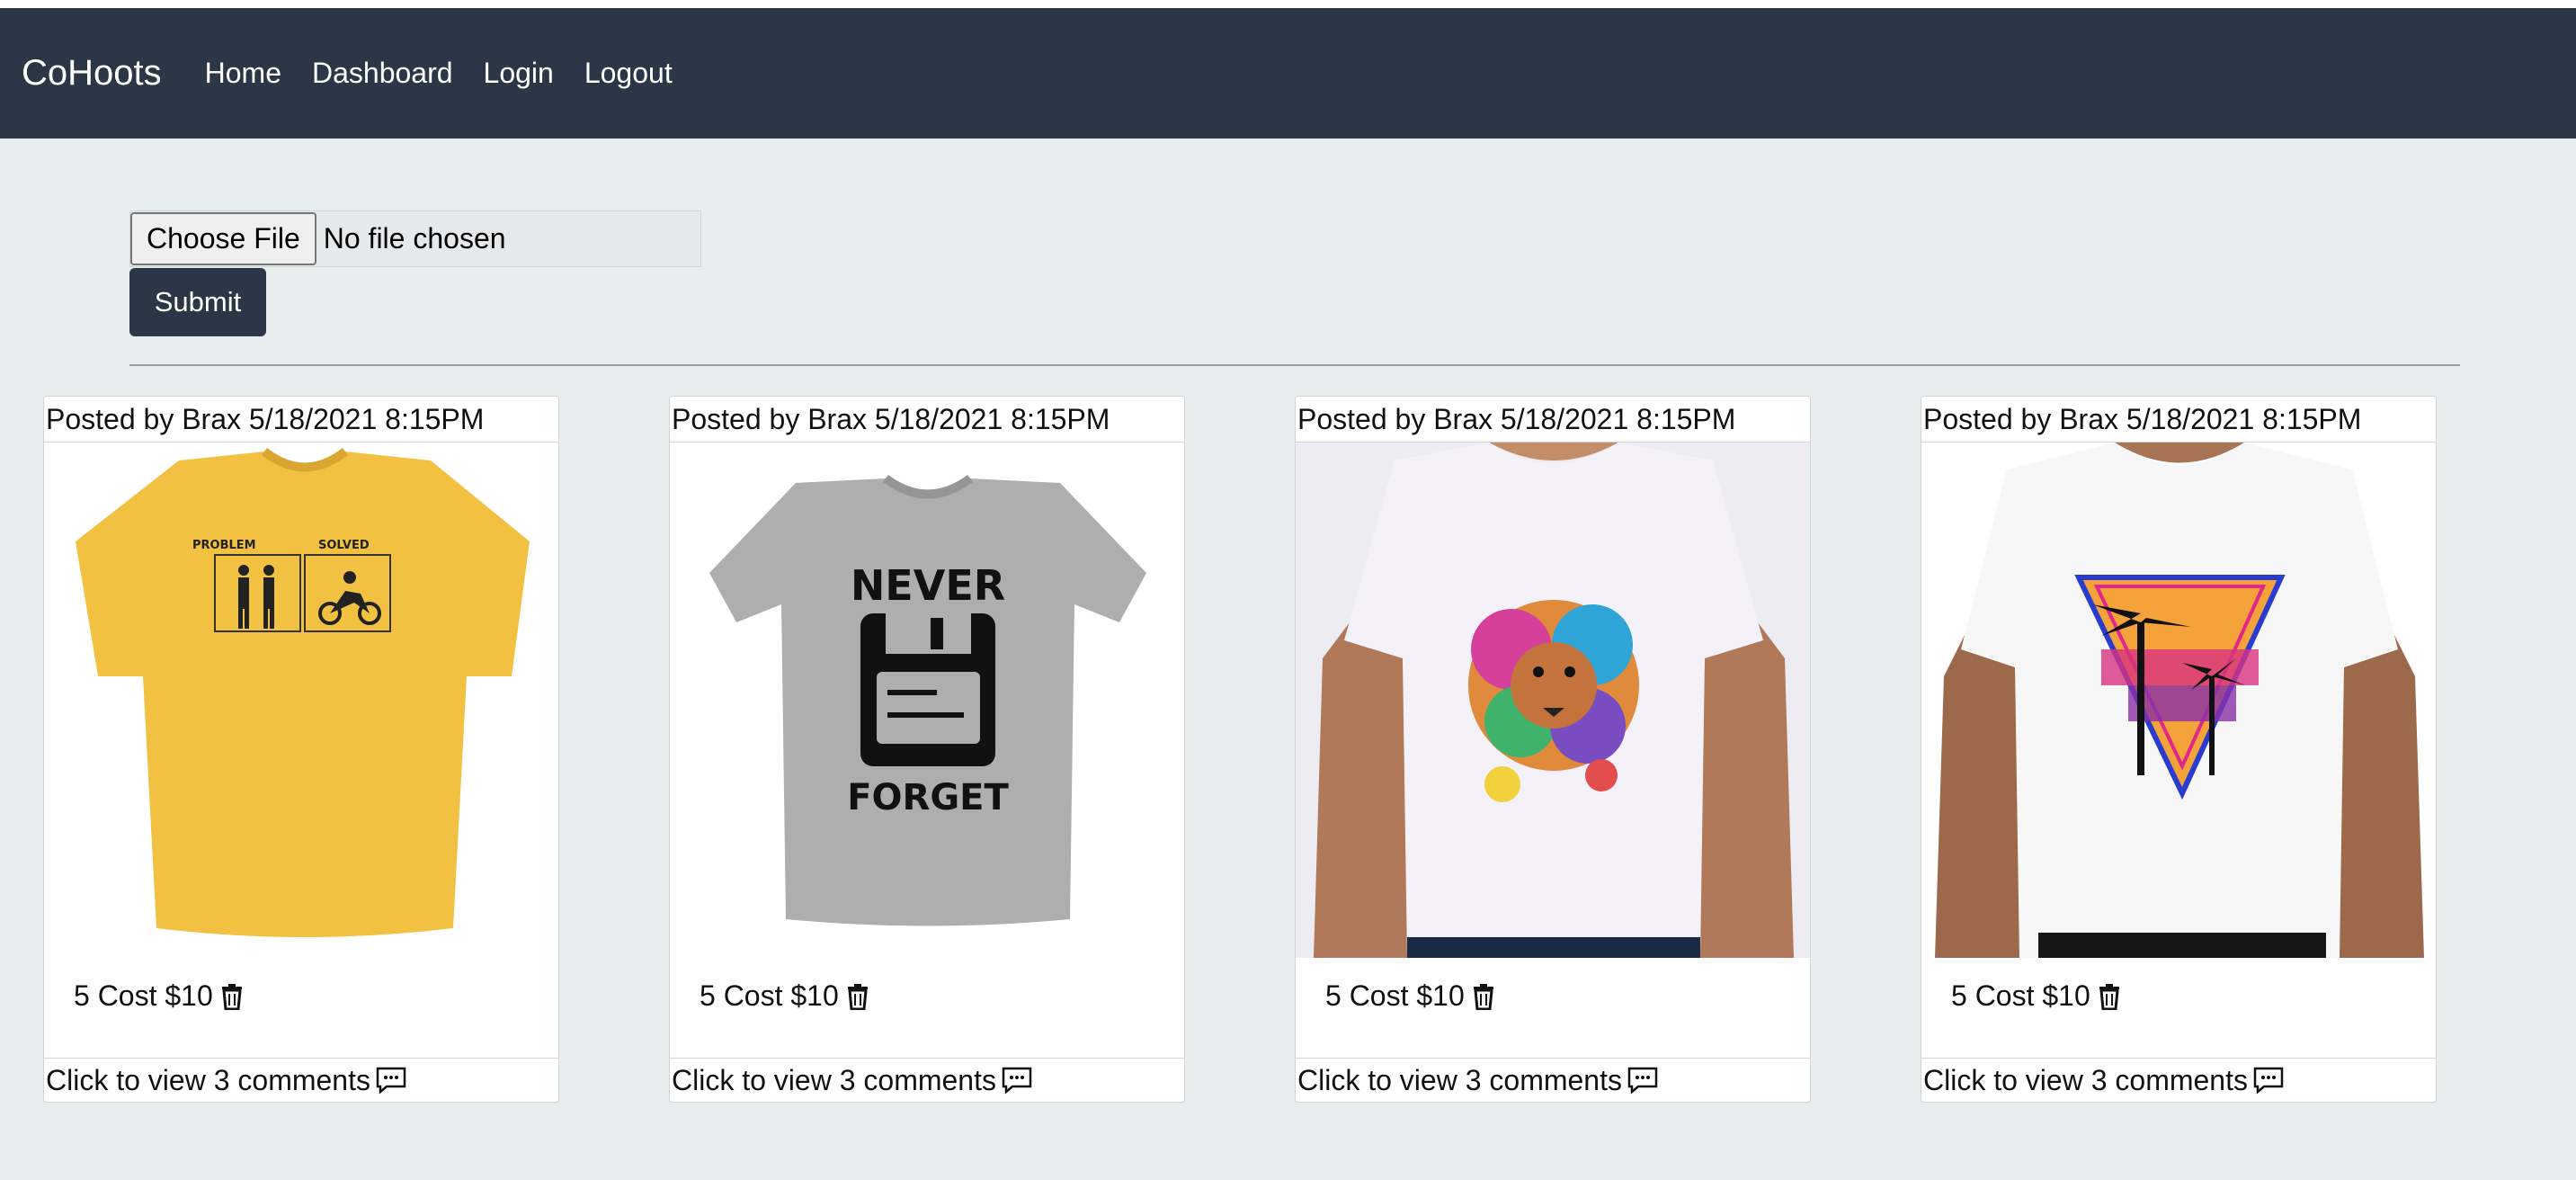 The image size is (2576, 1180). What do you see at coordinates (92, 73) in the screenshot?
I see `brand-logo: CoHoots` at bounding box center [92, 73].